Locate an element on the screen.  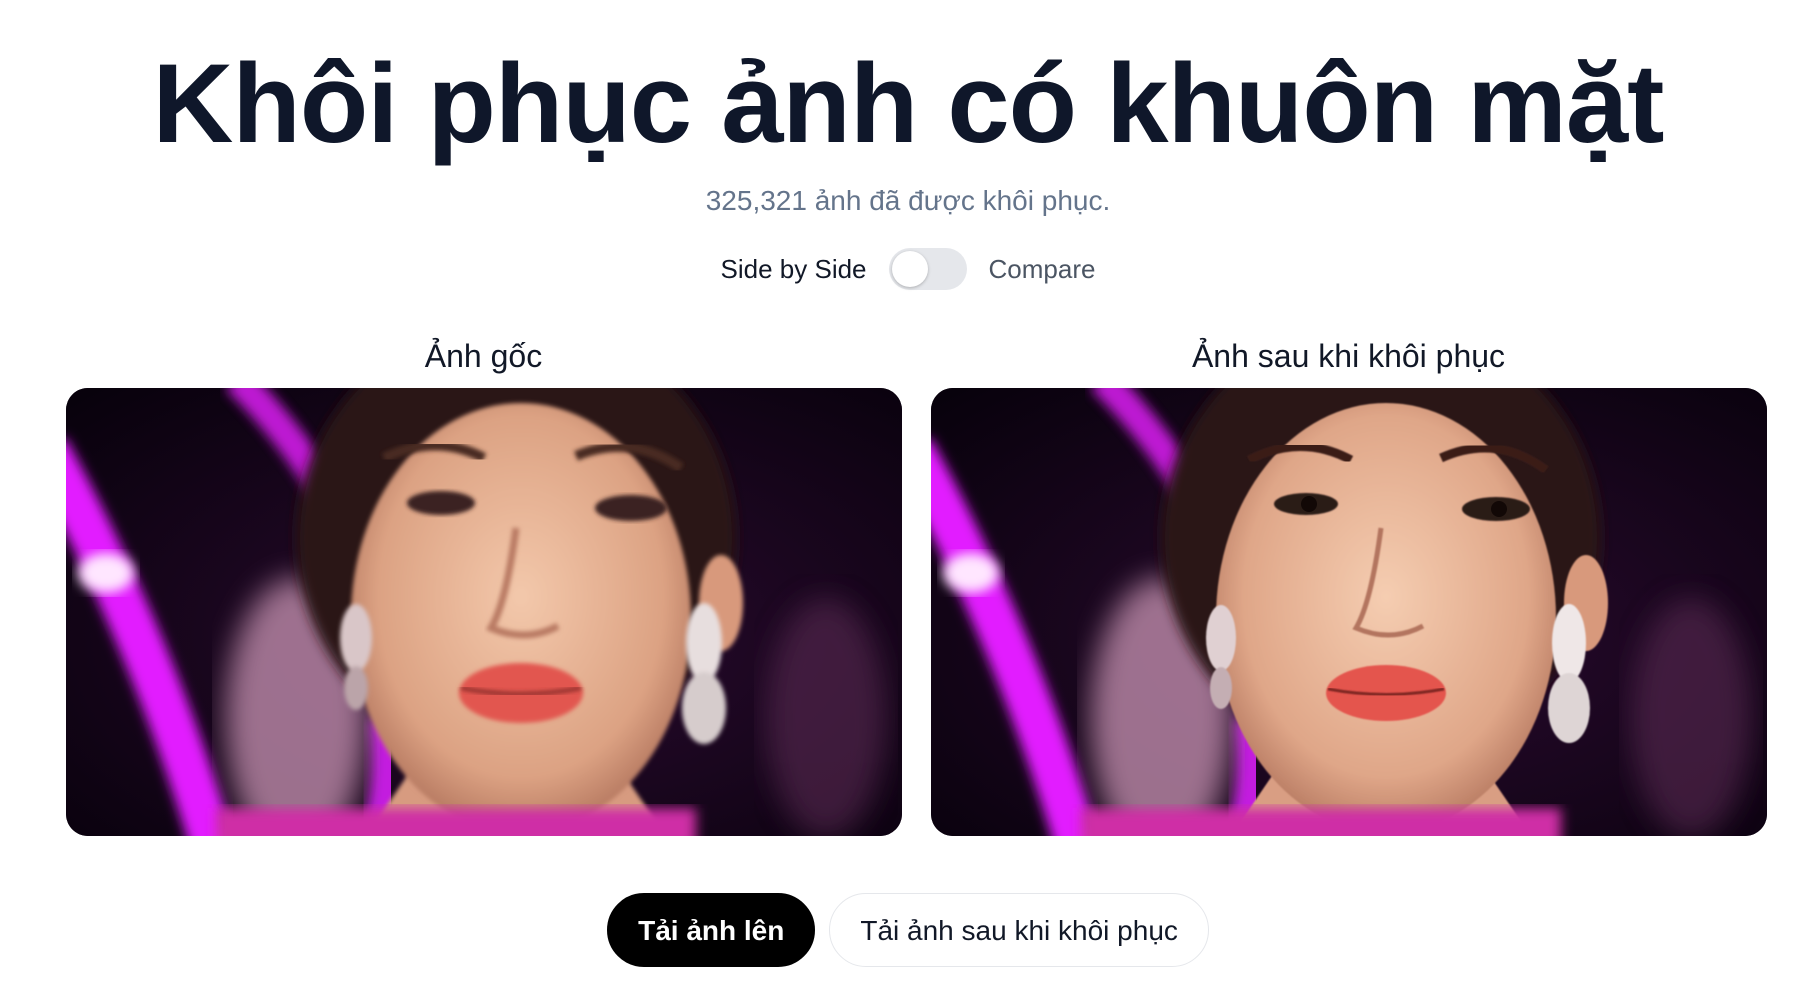
page-title: Khôi phục ảnh có khuôn mặt is located at coordinates (908, 103).